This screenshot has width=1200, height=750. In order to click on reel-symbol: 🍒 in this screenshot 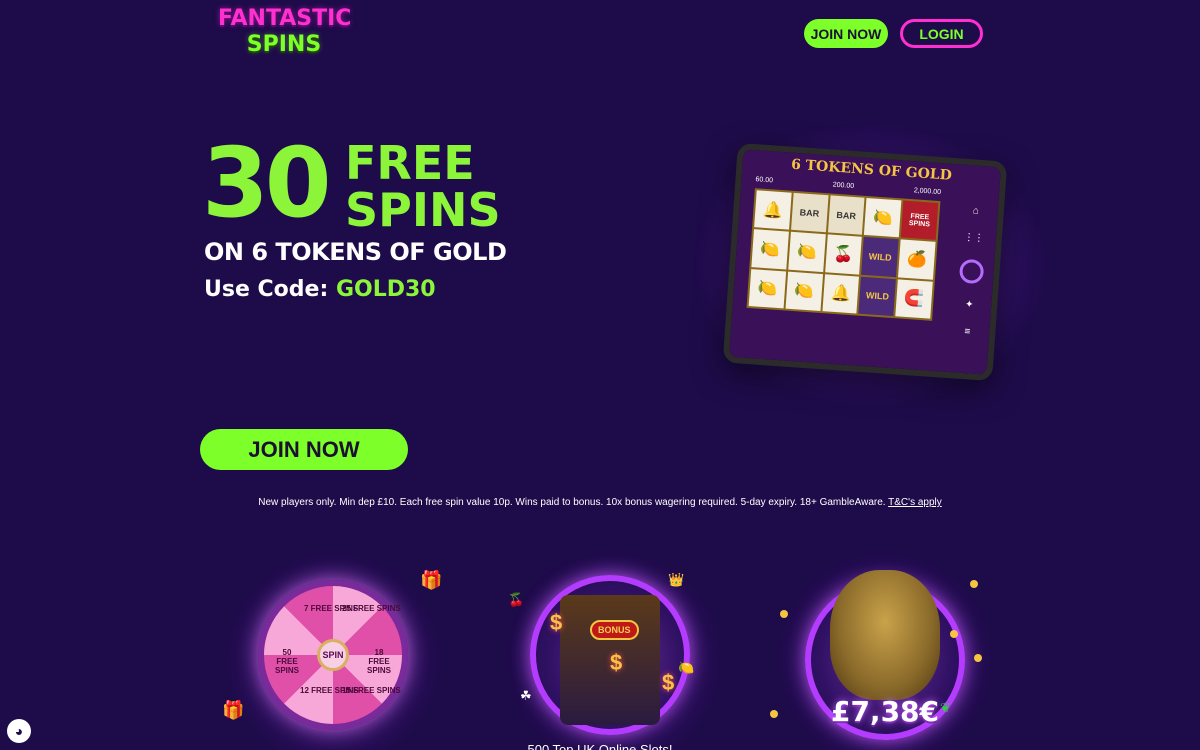, I will do `click(843, 254)`.